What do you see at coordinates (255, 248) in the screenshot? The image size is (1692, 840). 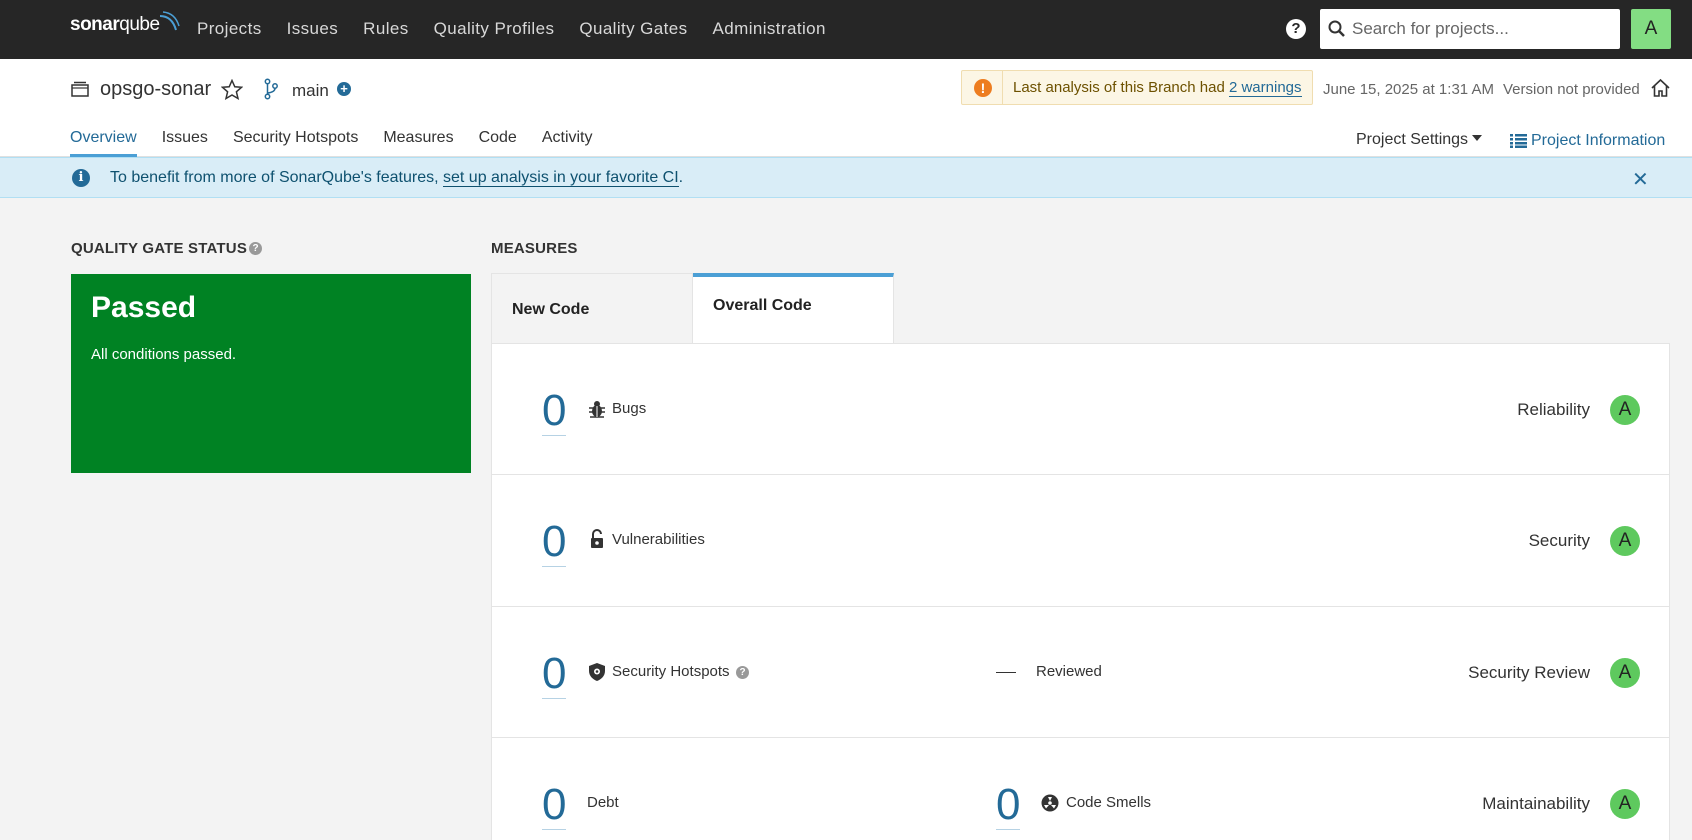 I see `quality-gate-help-icon: ?` at bounding box center [255, 248].